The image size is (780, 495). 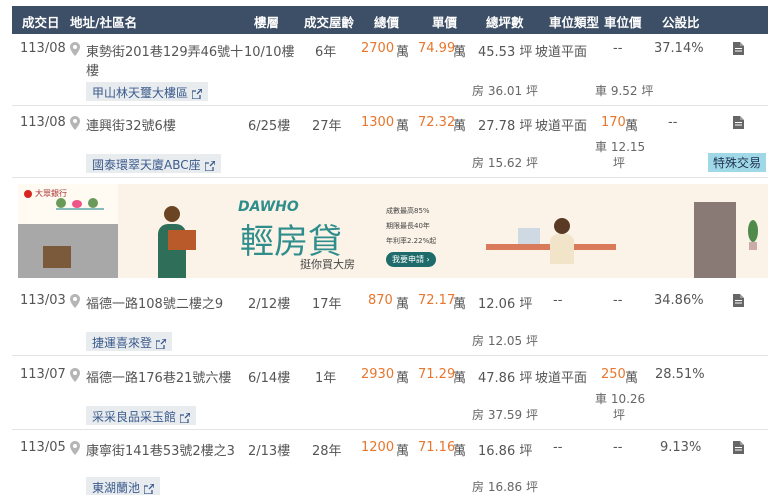 I want to click on age: 17年, so click(x=327, y=304).